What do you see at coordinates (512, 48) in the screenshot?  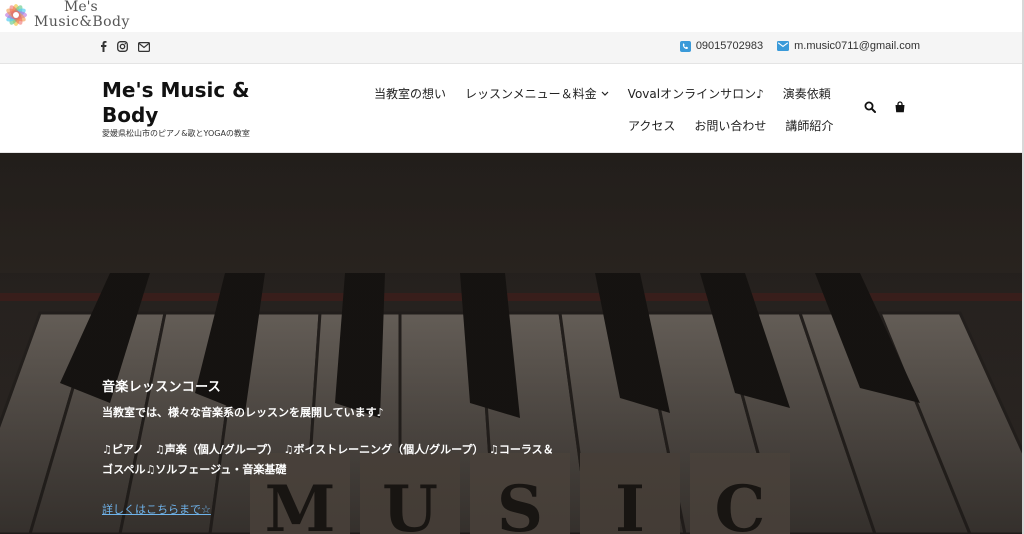 I see `top-bar: 09015702983 m.music0711@gmail.com` at bounding box center [512, 48].